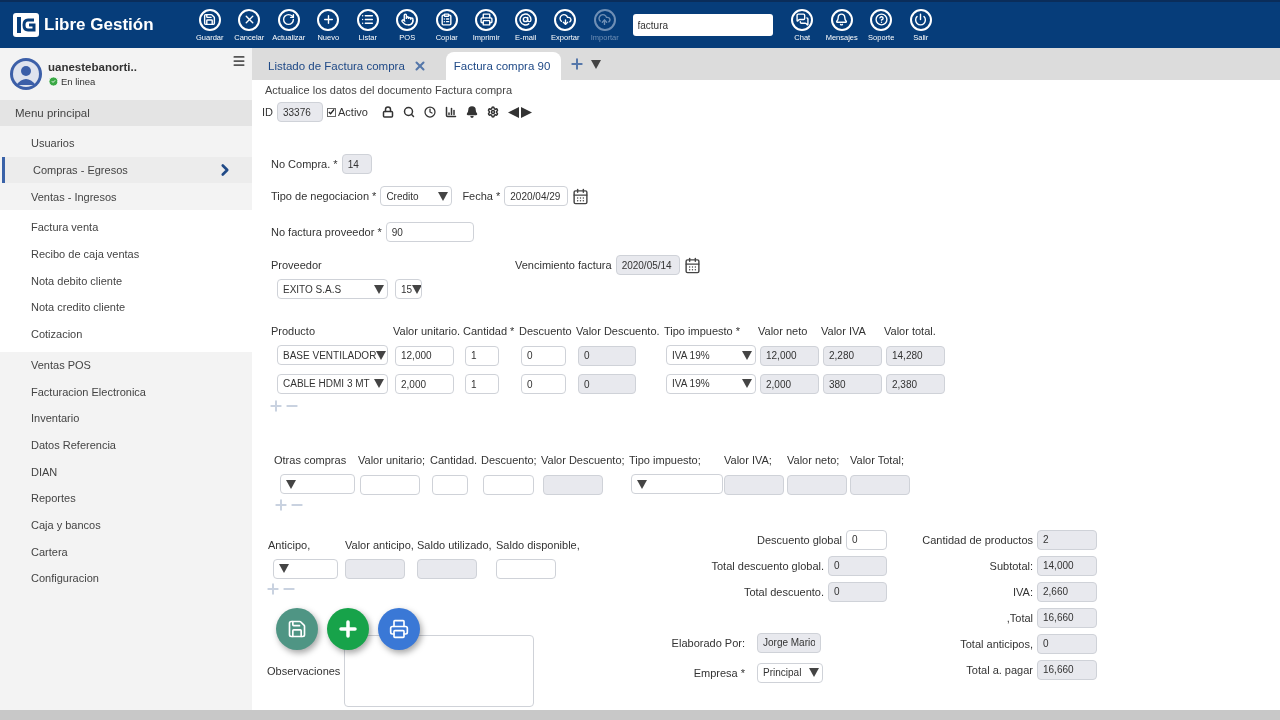 This screenshot has height=720, width=1280. Describe the element at coordinates (126, 227) in the screenshot. I see `sidebar-subitem: Factura venta` at that location.